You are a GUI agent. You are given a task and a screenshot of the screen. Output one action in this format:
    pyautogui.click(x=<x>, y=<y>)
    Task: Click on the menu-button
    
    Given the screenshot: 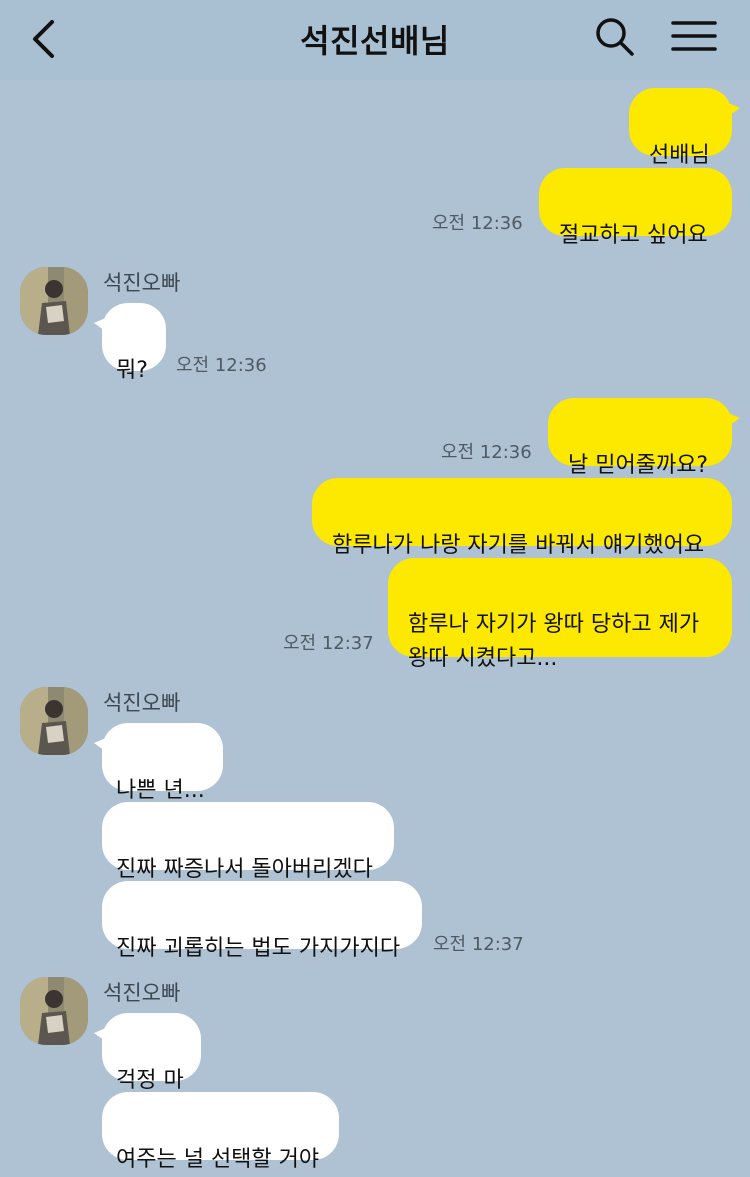 What is the action you would take?
    pyautogui.click(x=694, y=38)
    